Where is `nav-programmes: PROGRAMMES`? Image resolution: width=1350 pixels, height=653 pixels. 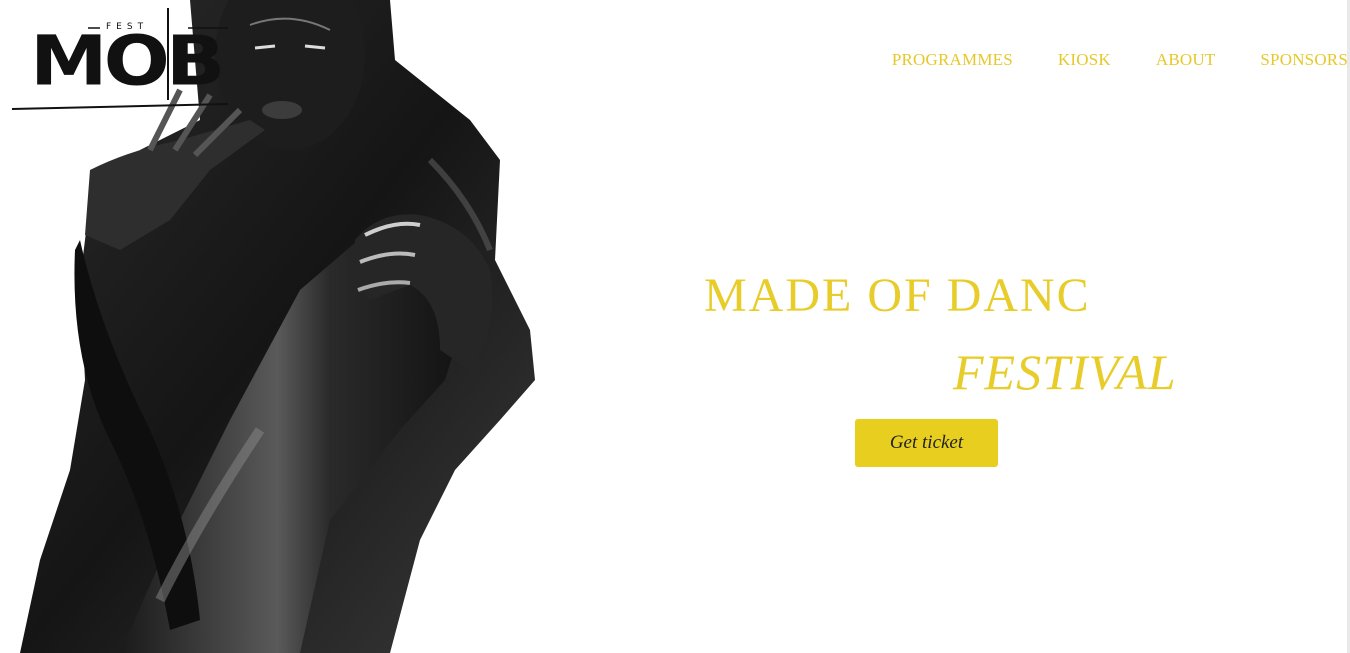 nav-programmes: PROGRAMMES is located at coordinates (952, 60).